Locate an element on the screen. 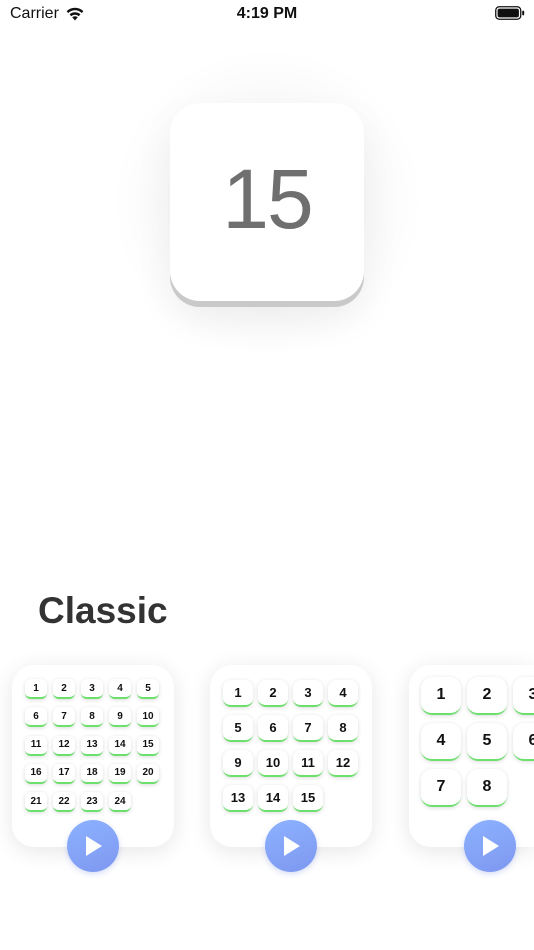 The image size is (534, 950). puzzle-tile: 19 is located at coordinates (120, 773).